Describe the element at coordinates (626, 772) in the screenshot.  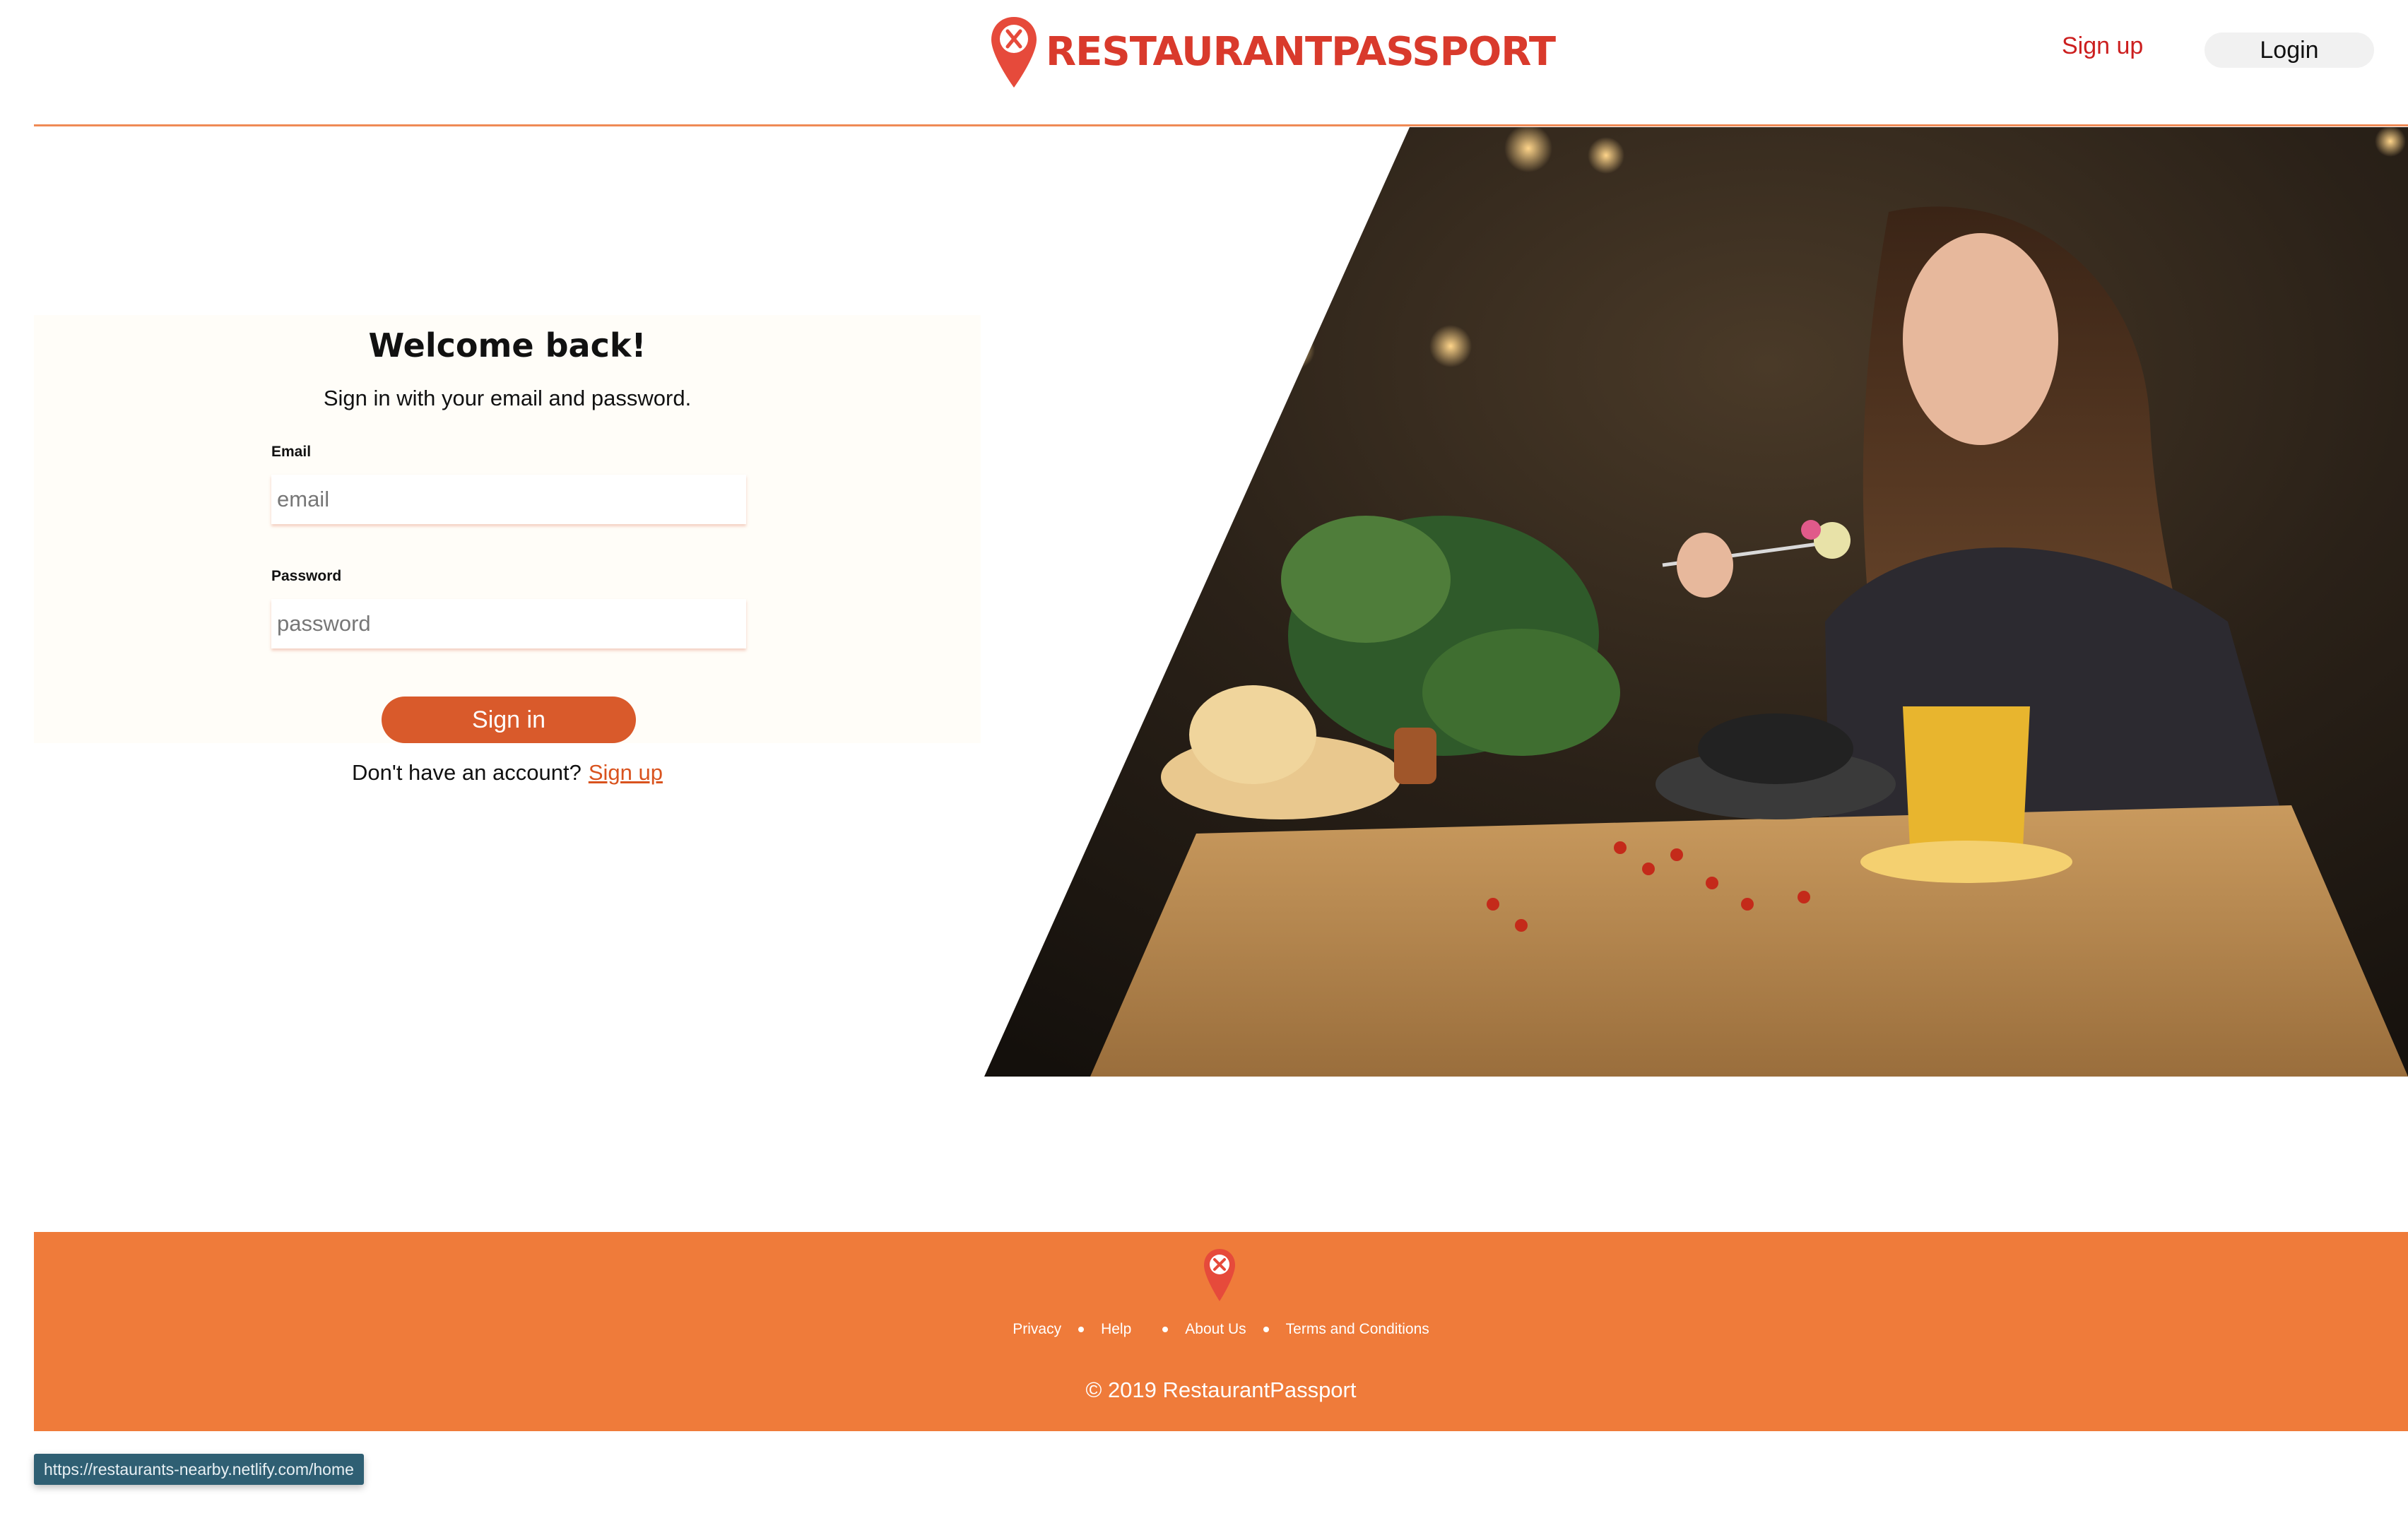
I see `signup-link: Sign up` at that location.